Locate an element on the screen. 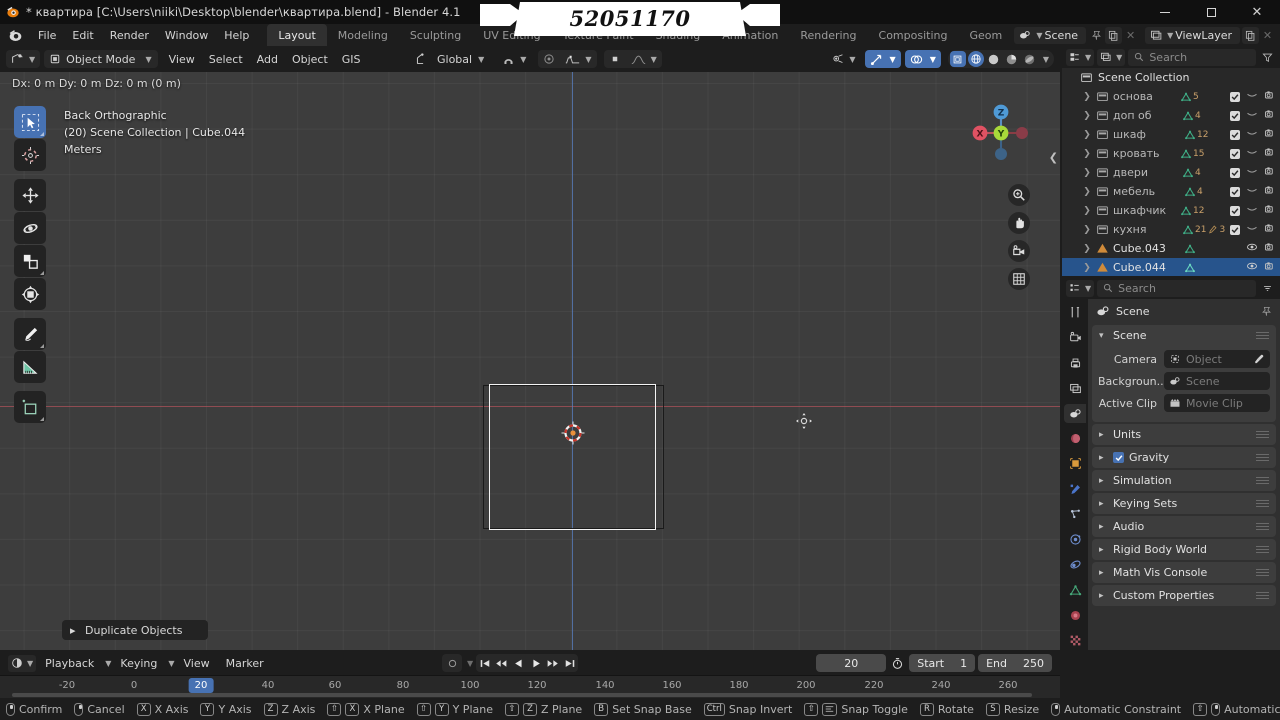 The width and height of the screenshot is (1280, 720). timeline-scrollbar is located at coordinates (522, 695).